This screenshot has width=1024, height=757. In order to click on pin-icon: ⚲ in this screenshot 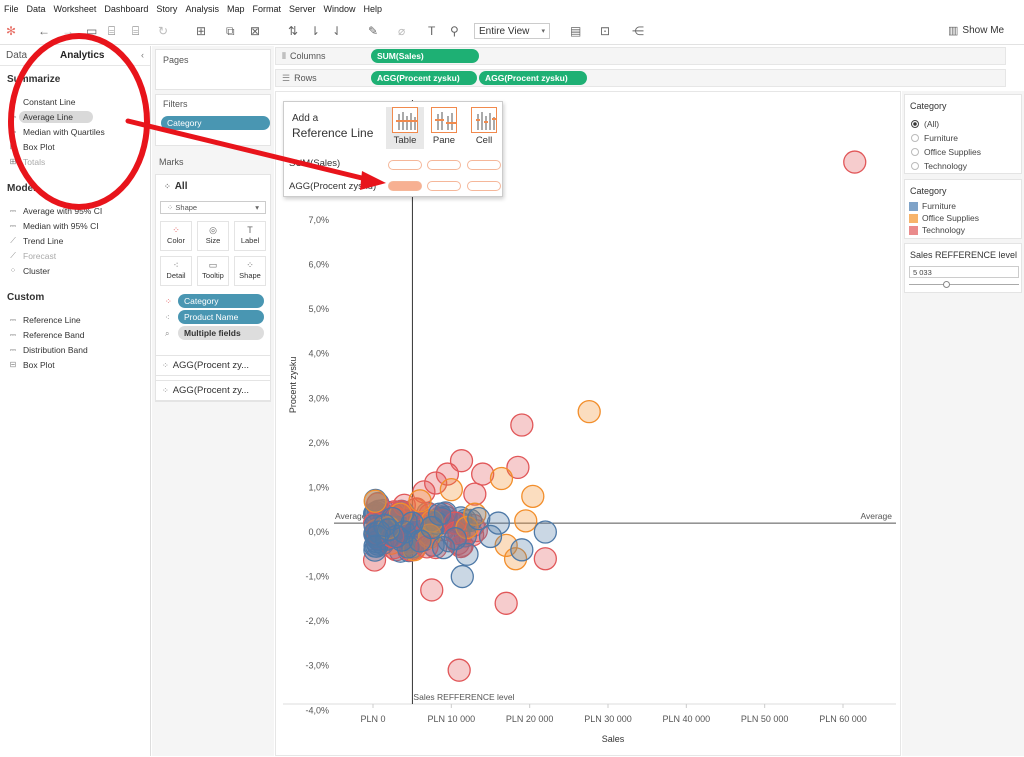, I will do `click(454, 31)`.